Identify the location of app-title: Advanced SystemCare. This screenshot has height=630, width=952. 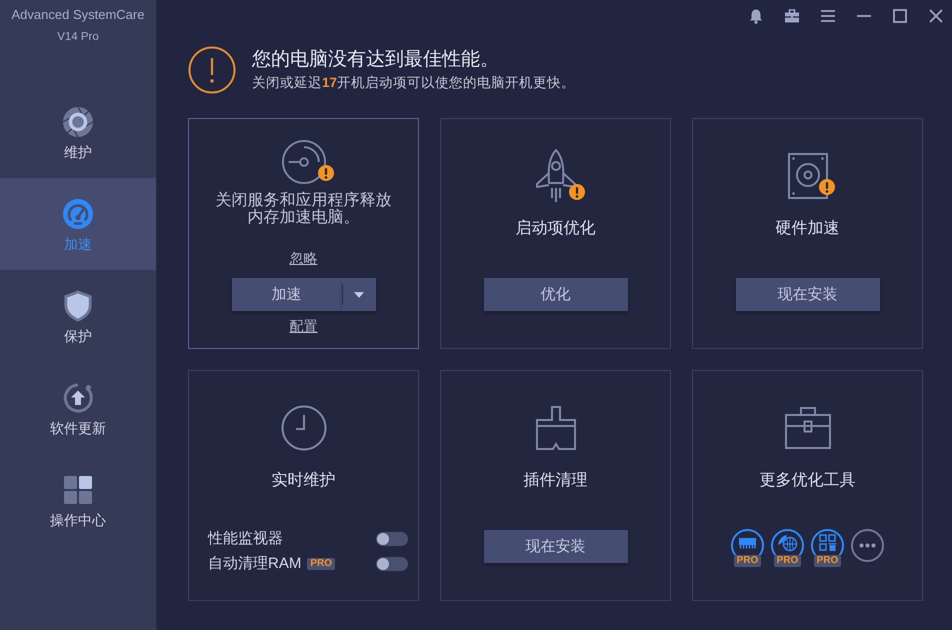
(78, 15).